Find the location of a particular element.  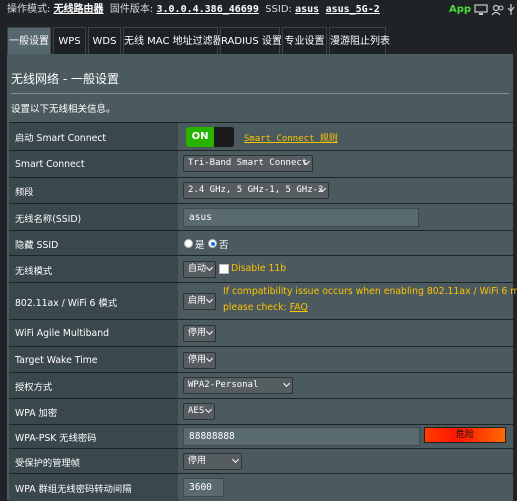

auth-method-select: WPA2-Personal is located at coordinates (238, 385).